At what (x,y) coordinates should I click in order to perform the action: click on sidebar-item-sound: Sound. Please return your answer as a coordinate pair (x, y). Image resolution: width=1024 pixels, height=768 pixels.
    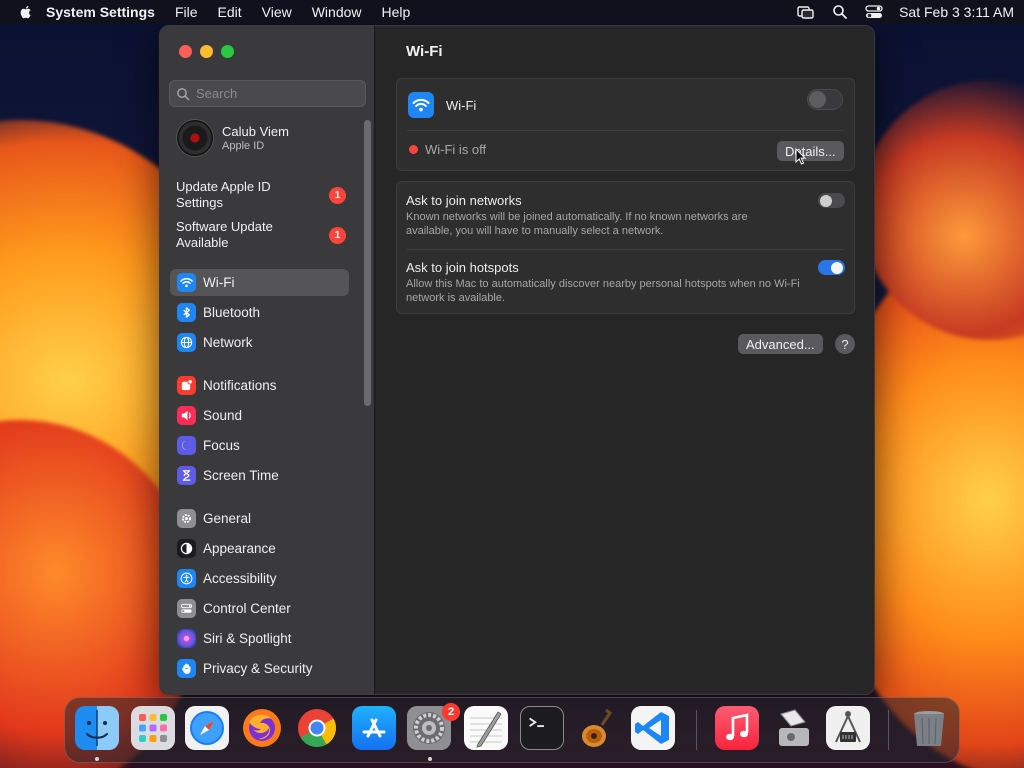
    Looking at the image, I should click on (259, 415).